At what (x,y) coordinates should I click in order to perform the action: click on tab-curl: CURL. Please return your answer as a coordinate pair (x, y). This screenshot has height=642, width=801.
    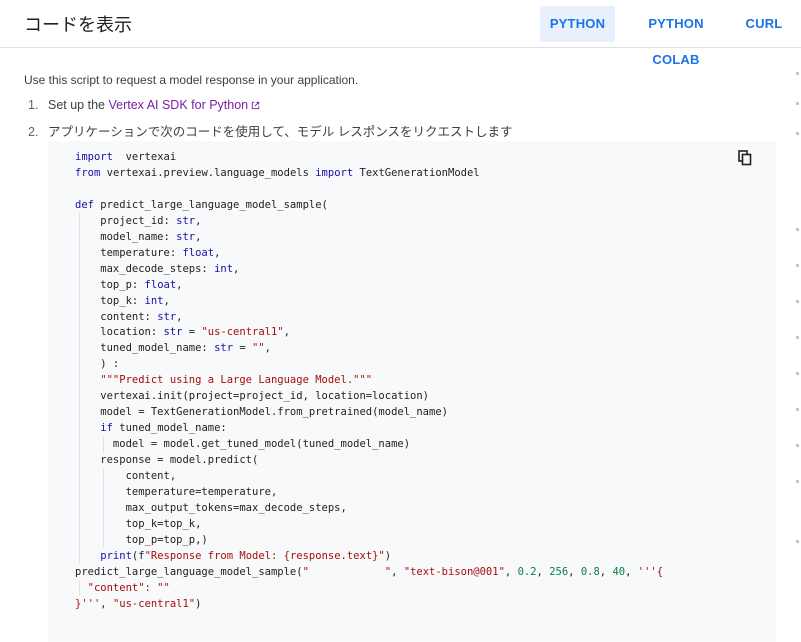
    Looking at the image, I should click on (764, 24).